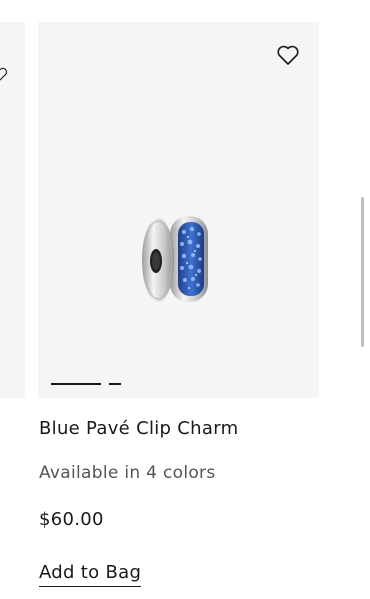 This screenshot has height=599, width=370. I want to click on heart-icon, so click(4, 74).